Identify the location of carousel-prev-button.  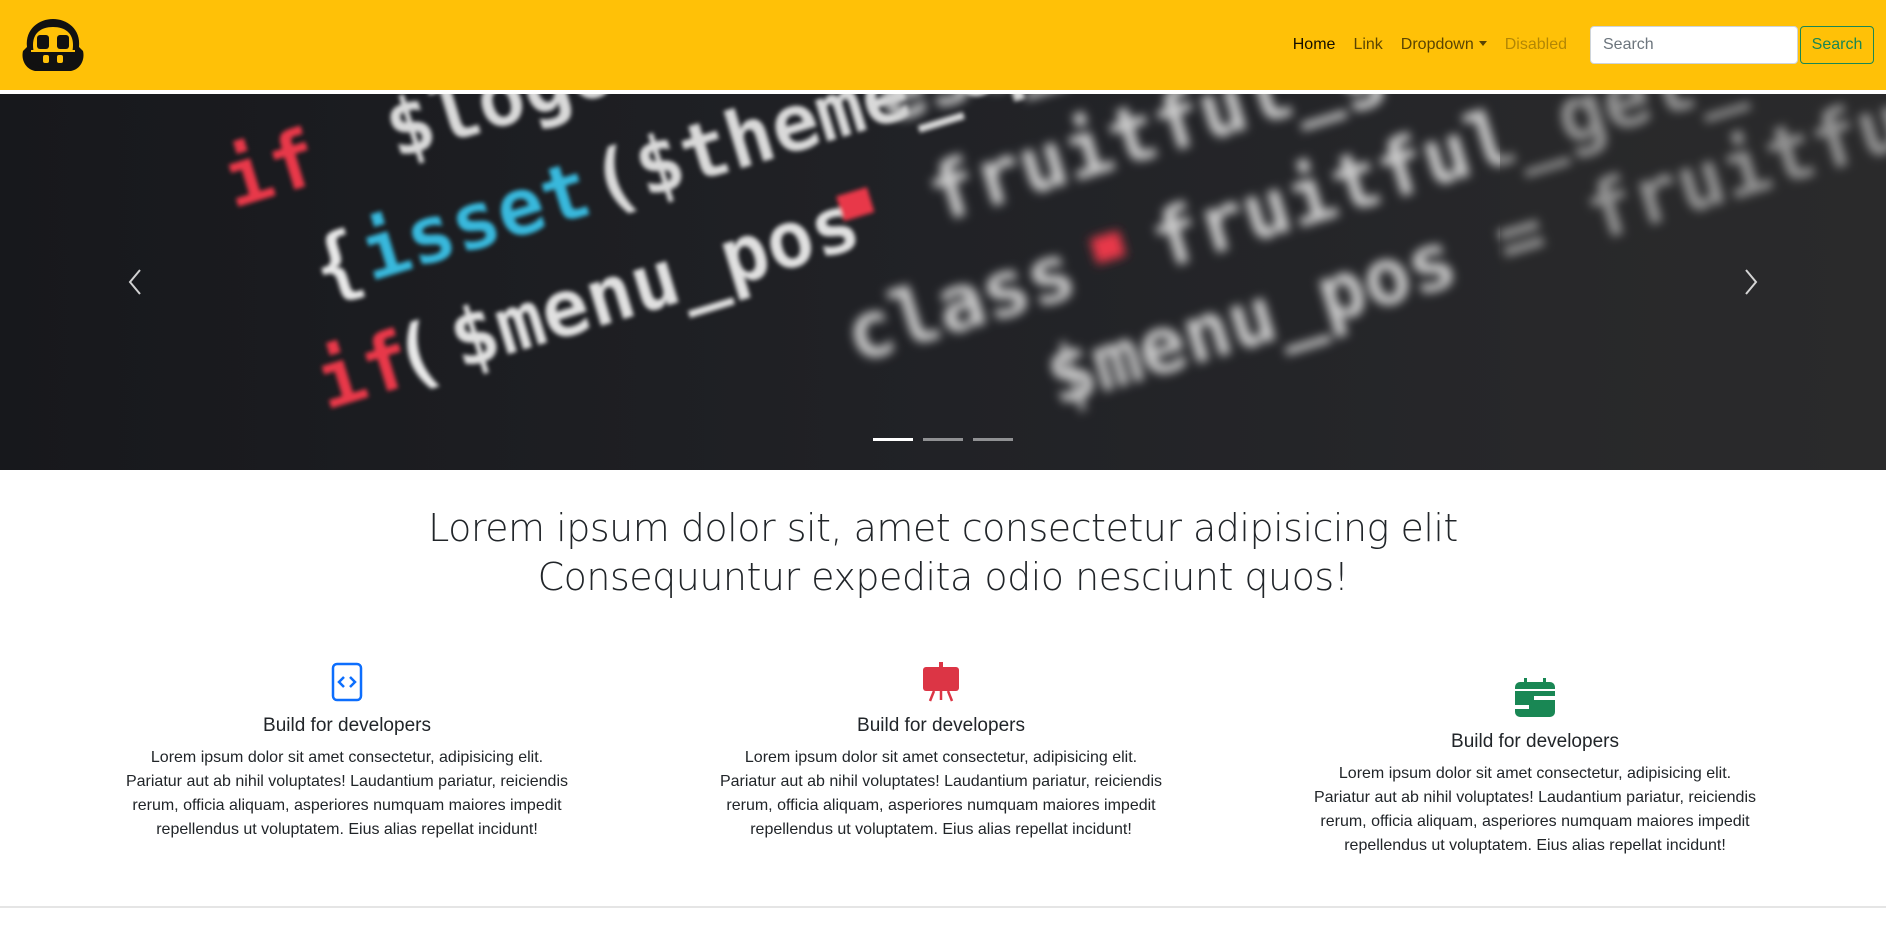
(135, 282).